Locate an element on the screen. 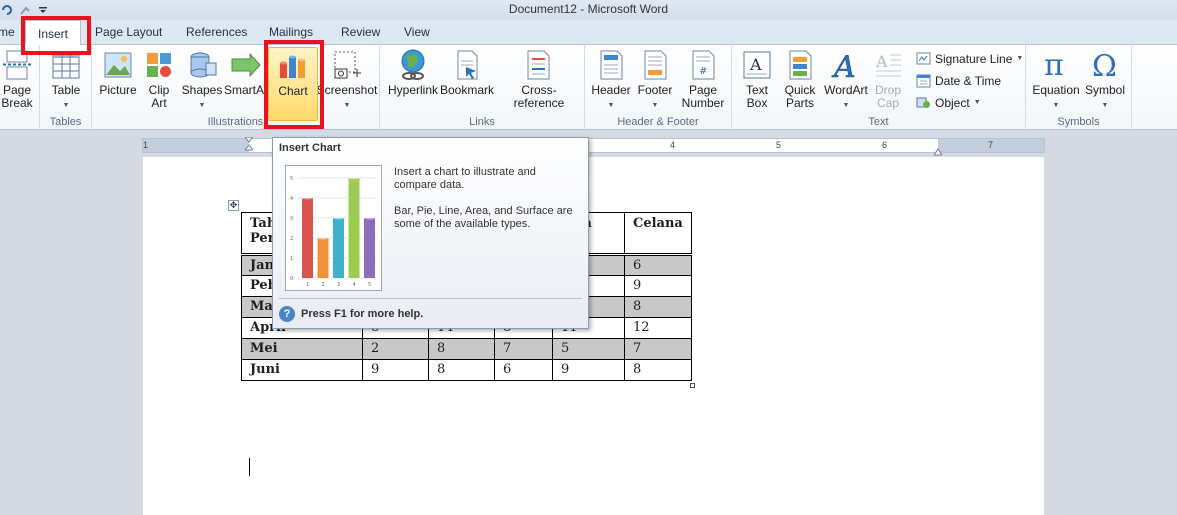 The width and height of the screenshot is (1177, 515). axis-tick-label: 2 is located at coordinates (291, 239).